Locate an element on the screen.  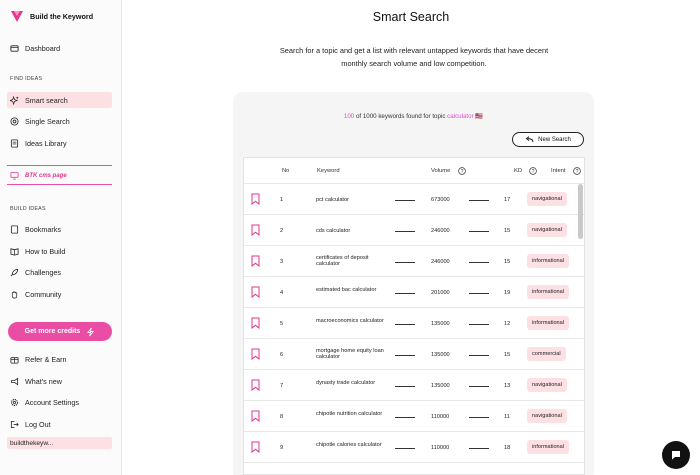
megaphone-icon is located at coordinates (14, 381).